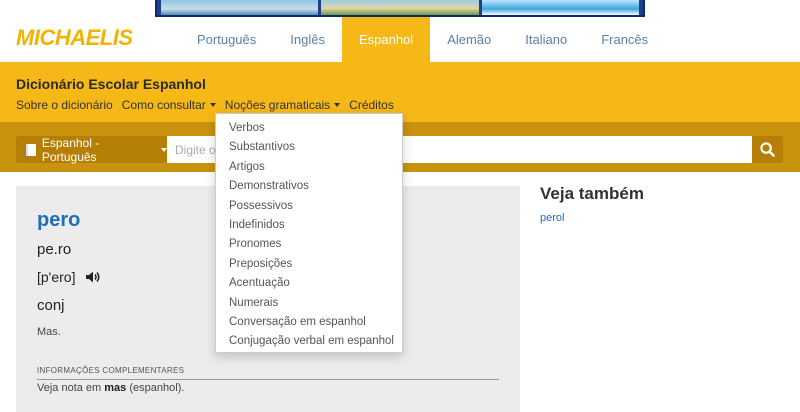 The height and width of the screenshot is (412, 800). What do you see at coordinates (309, 341) in the screenshot?
I see `dropdown-item-conjugacao: Conjugação verbal em espanhol` at bounding box center [309, 341].